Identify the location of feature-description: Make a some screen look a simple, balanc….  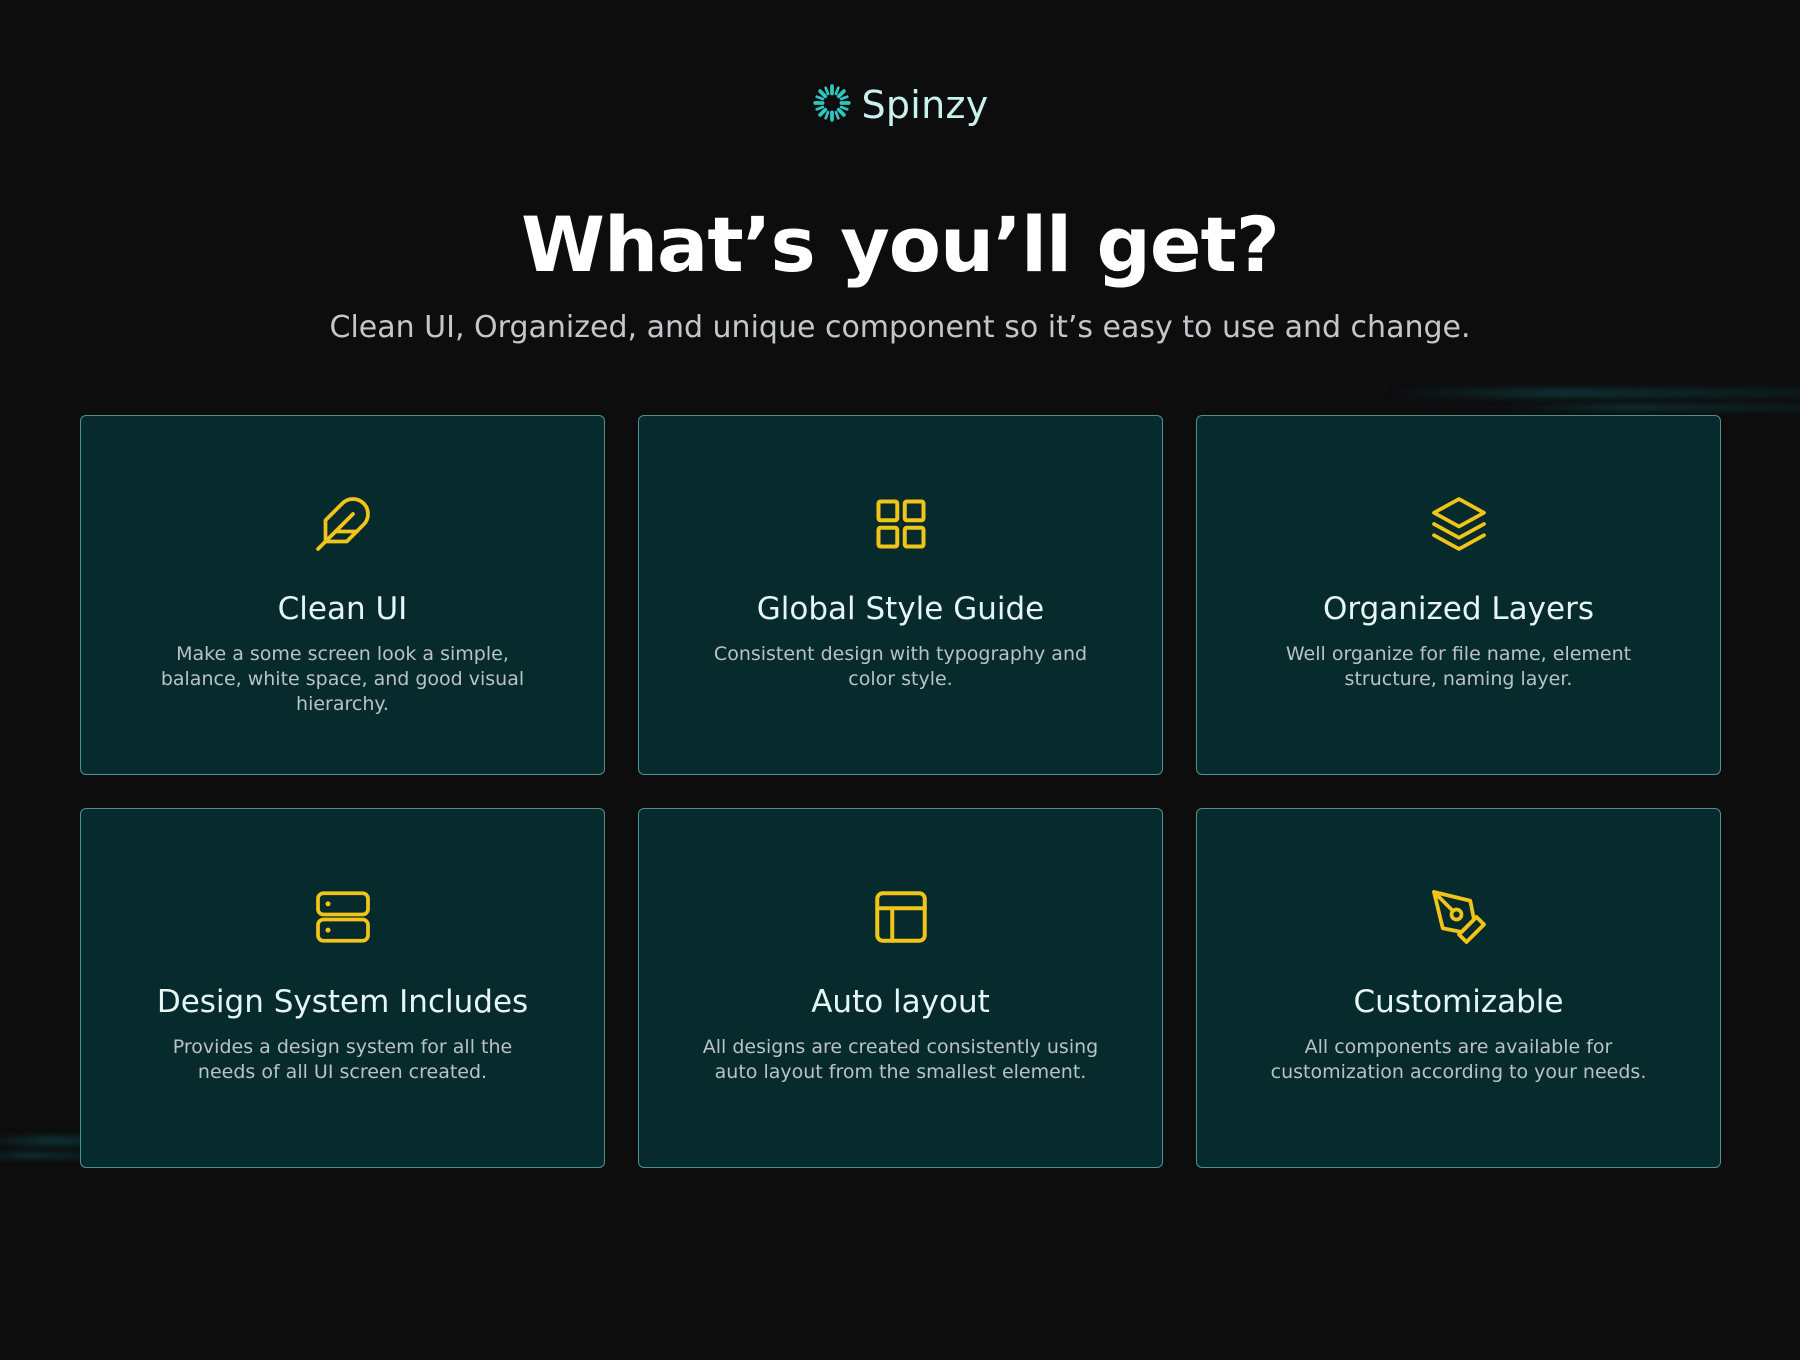
(342, 679).